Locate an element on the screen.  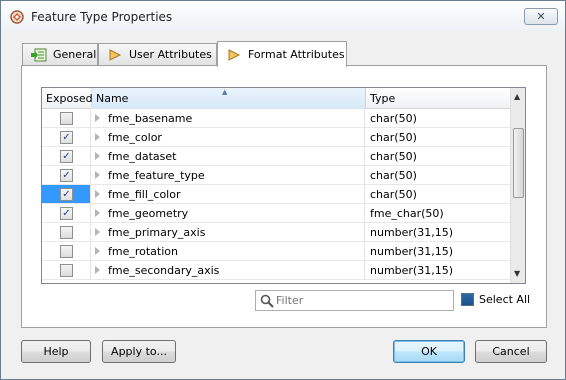
attribute-name-cell: fme_rotation is located at coordinates (228, 251).